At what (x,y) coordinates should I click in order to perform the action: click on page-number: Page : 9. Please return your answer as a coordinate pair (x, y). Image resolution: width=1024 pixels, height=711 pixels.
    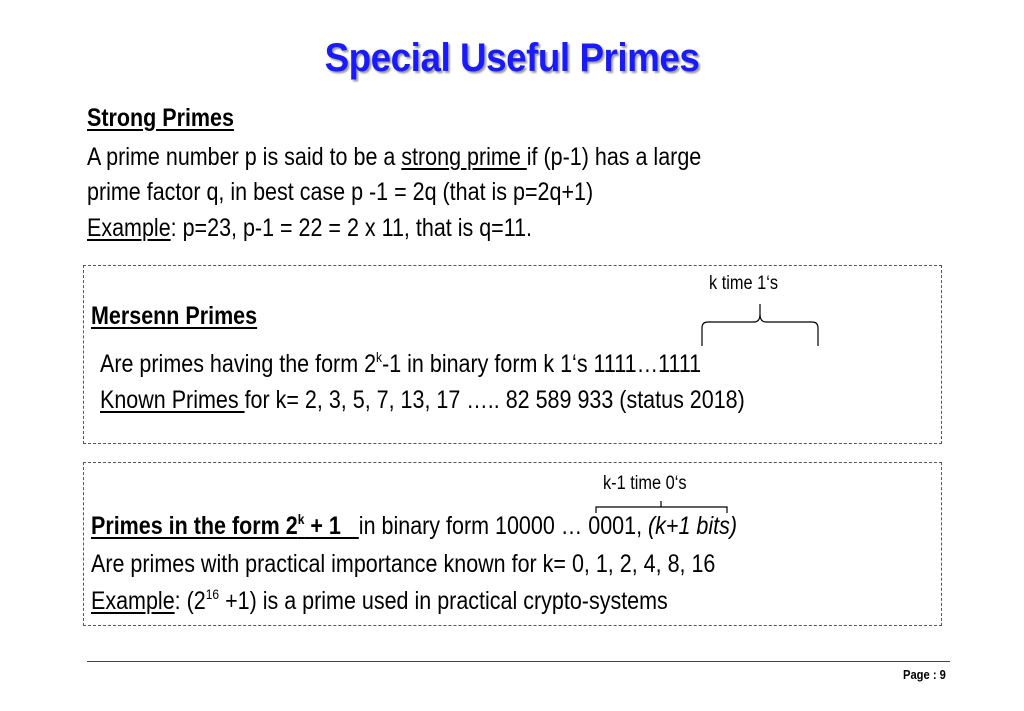
    Looking at the image, I should click on (928, 674).